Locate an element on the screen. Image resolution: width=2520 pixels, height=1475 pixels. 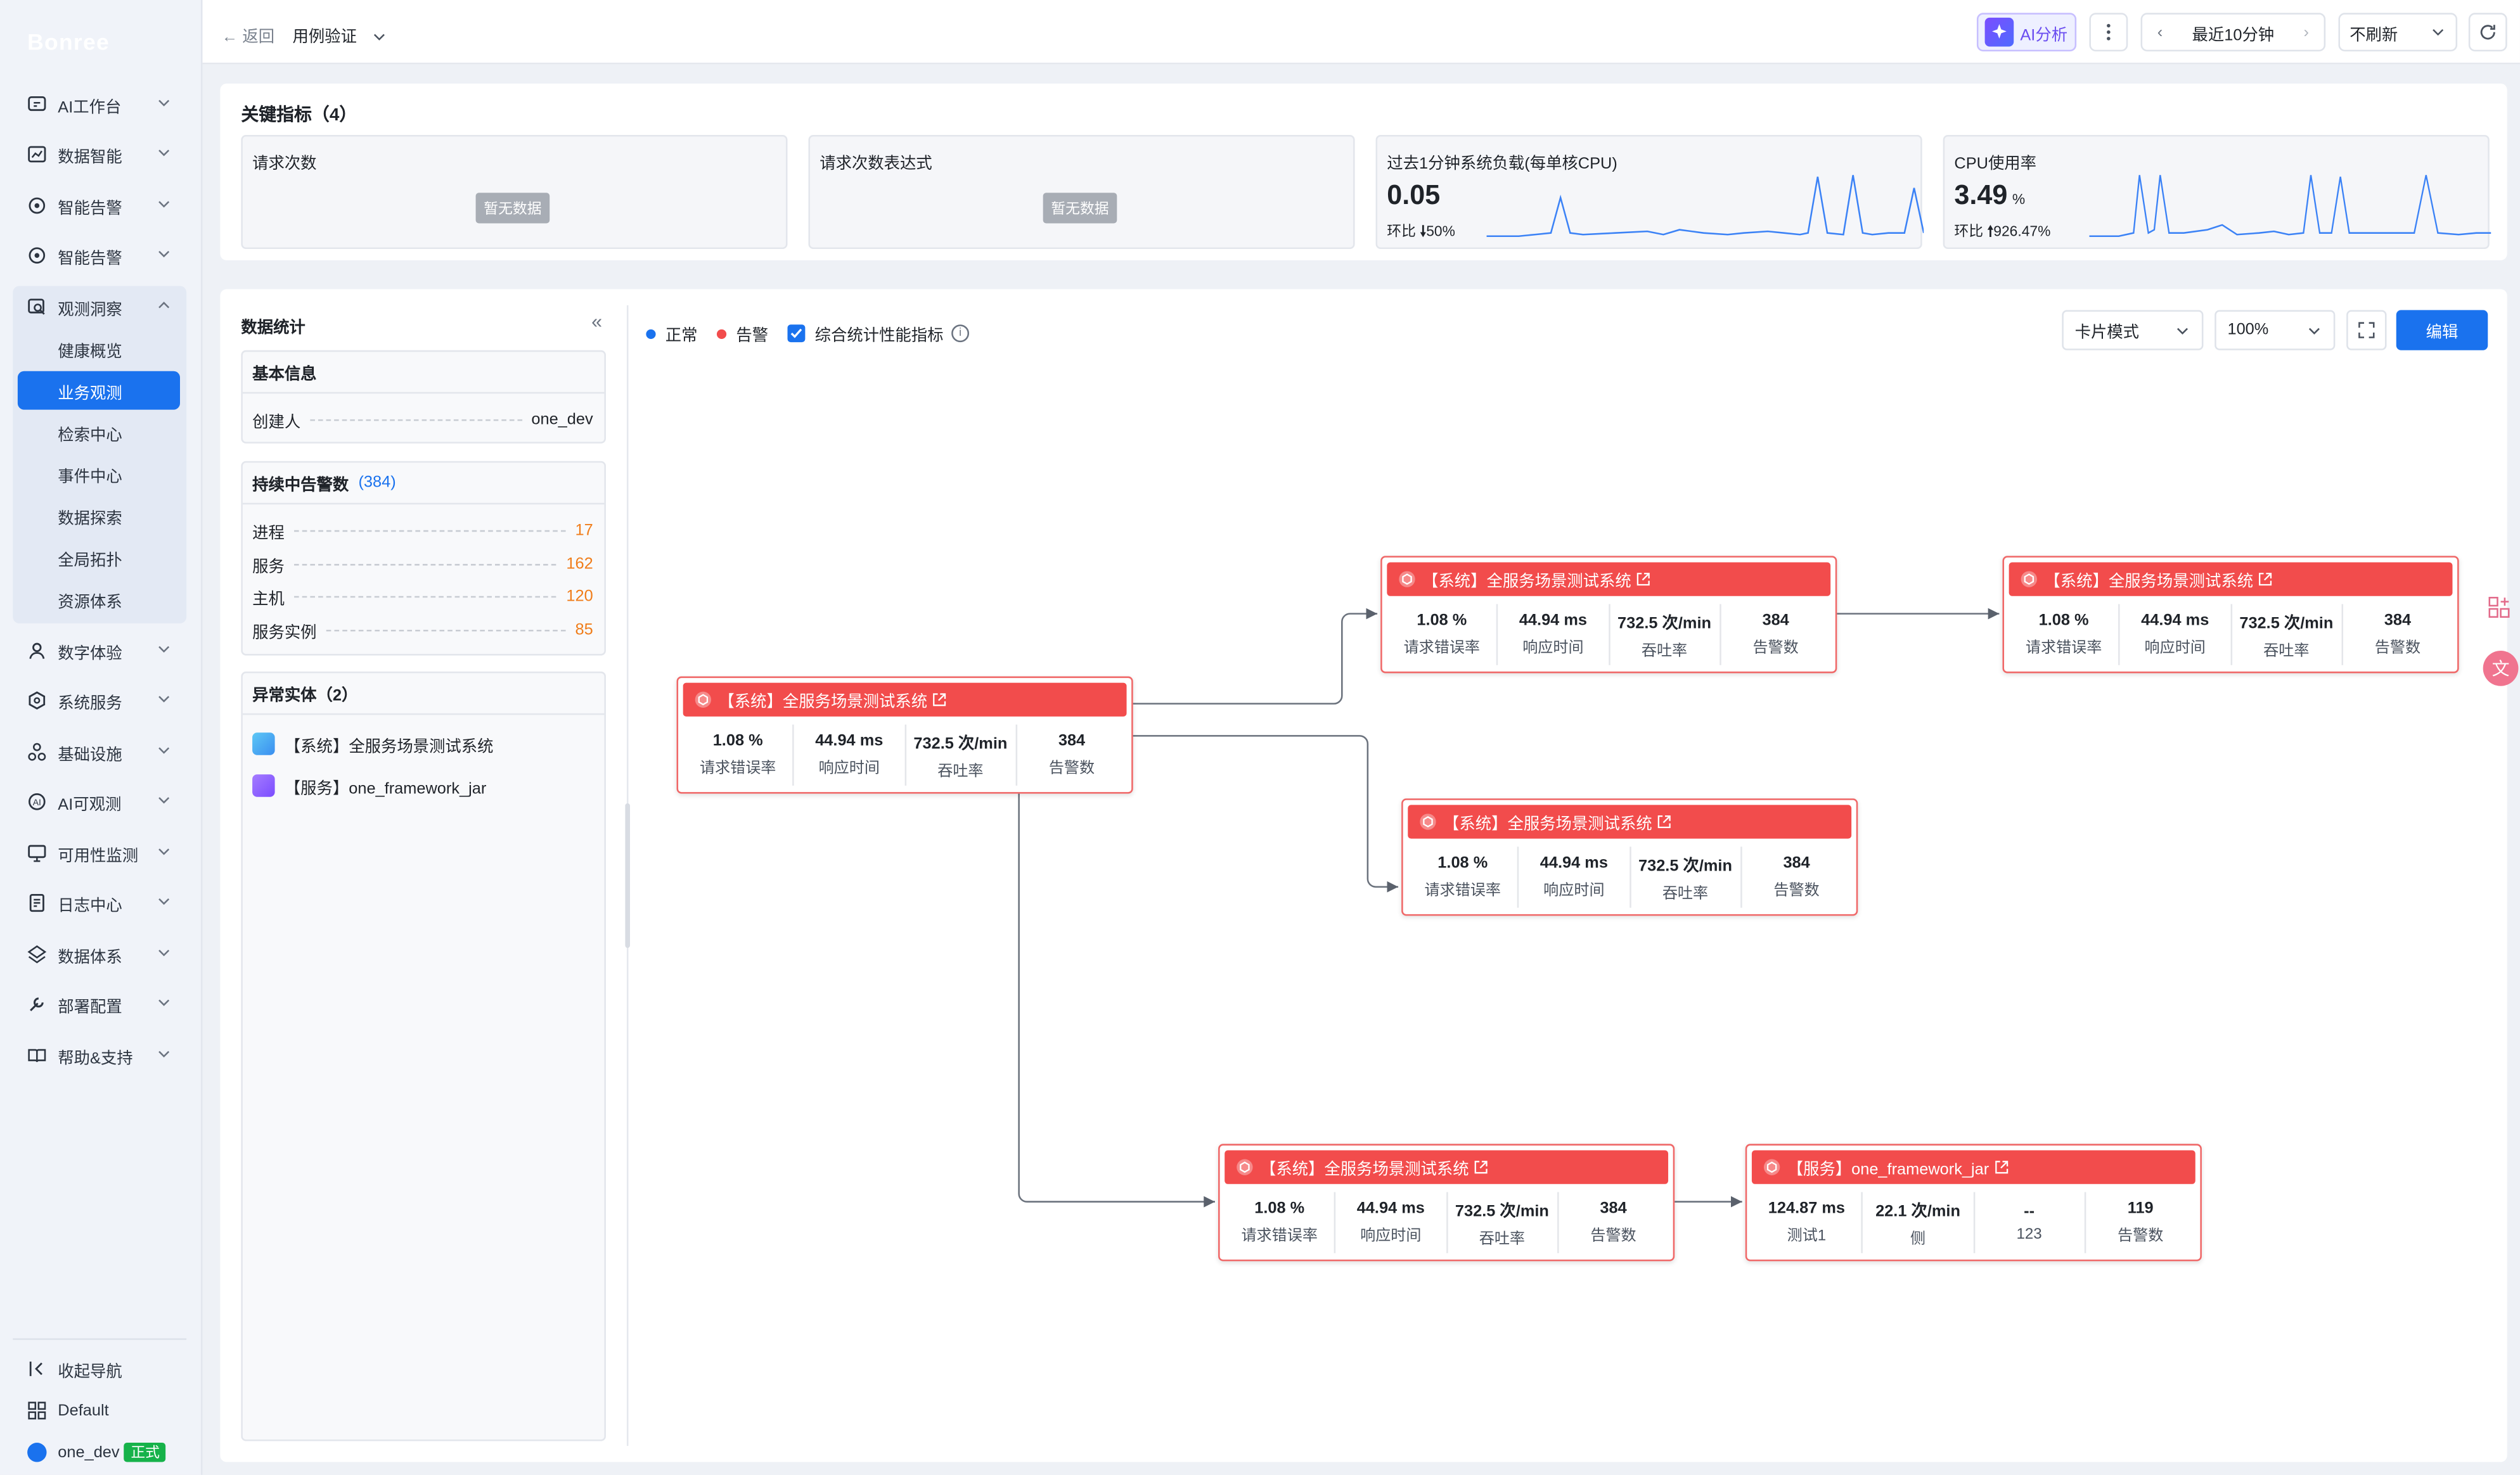
sidebar-item-ai-workbench: AI工作台 is located at coordinates (99, 104).